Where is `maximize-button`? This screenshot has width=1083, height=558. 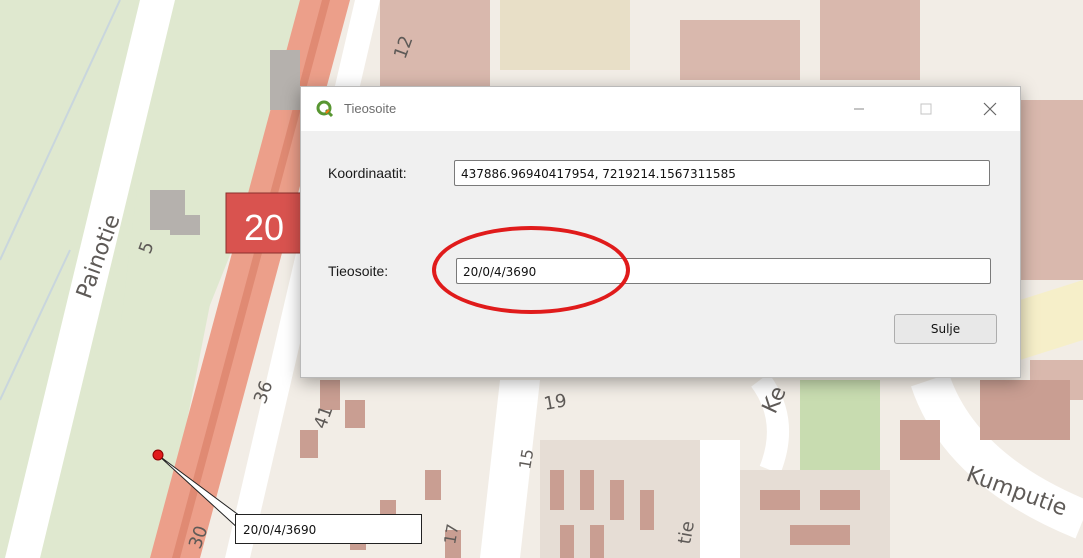 maximize-button is located at coordinates (926, 109).